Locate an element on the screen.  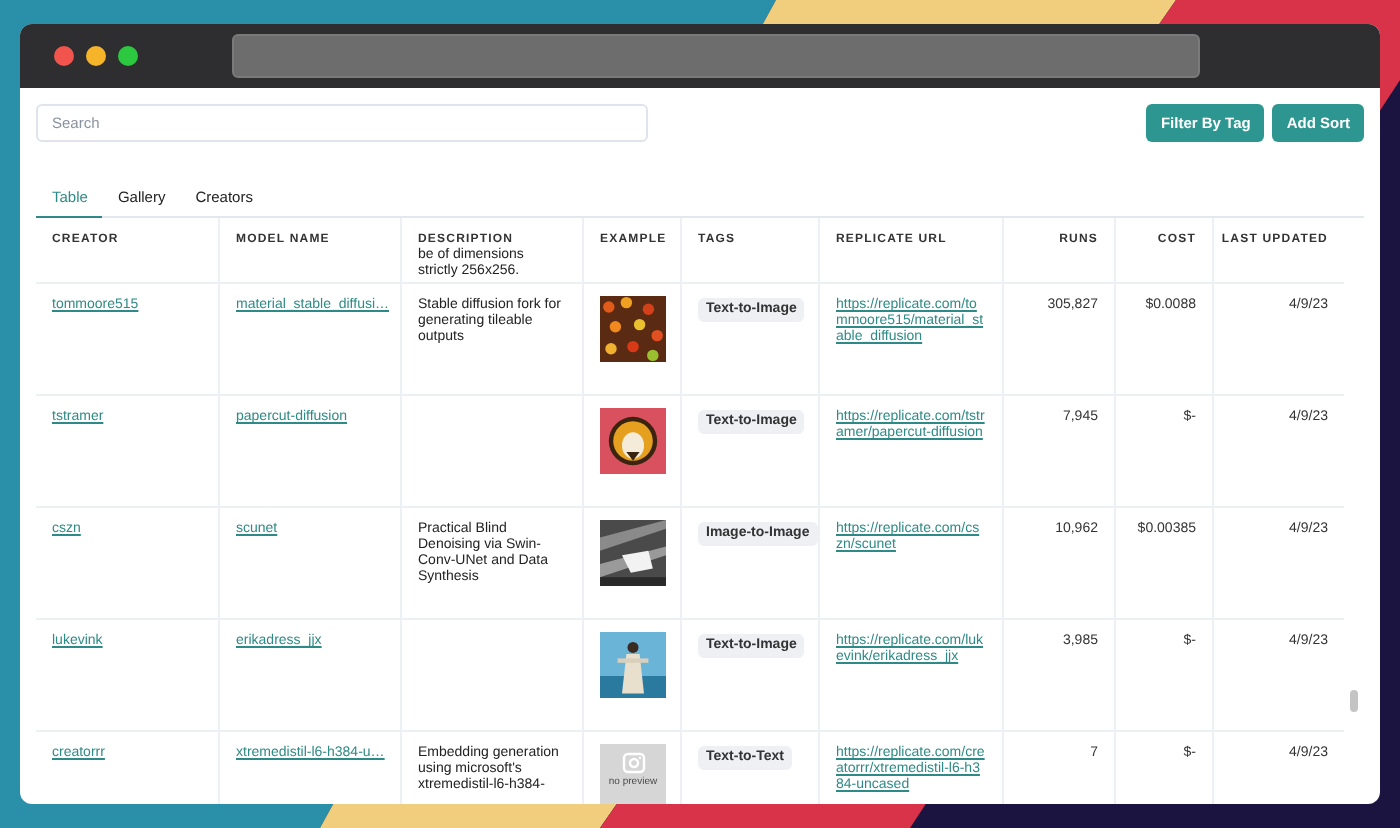
camera-icon is located at coordinates (633, 762).